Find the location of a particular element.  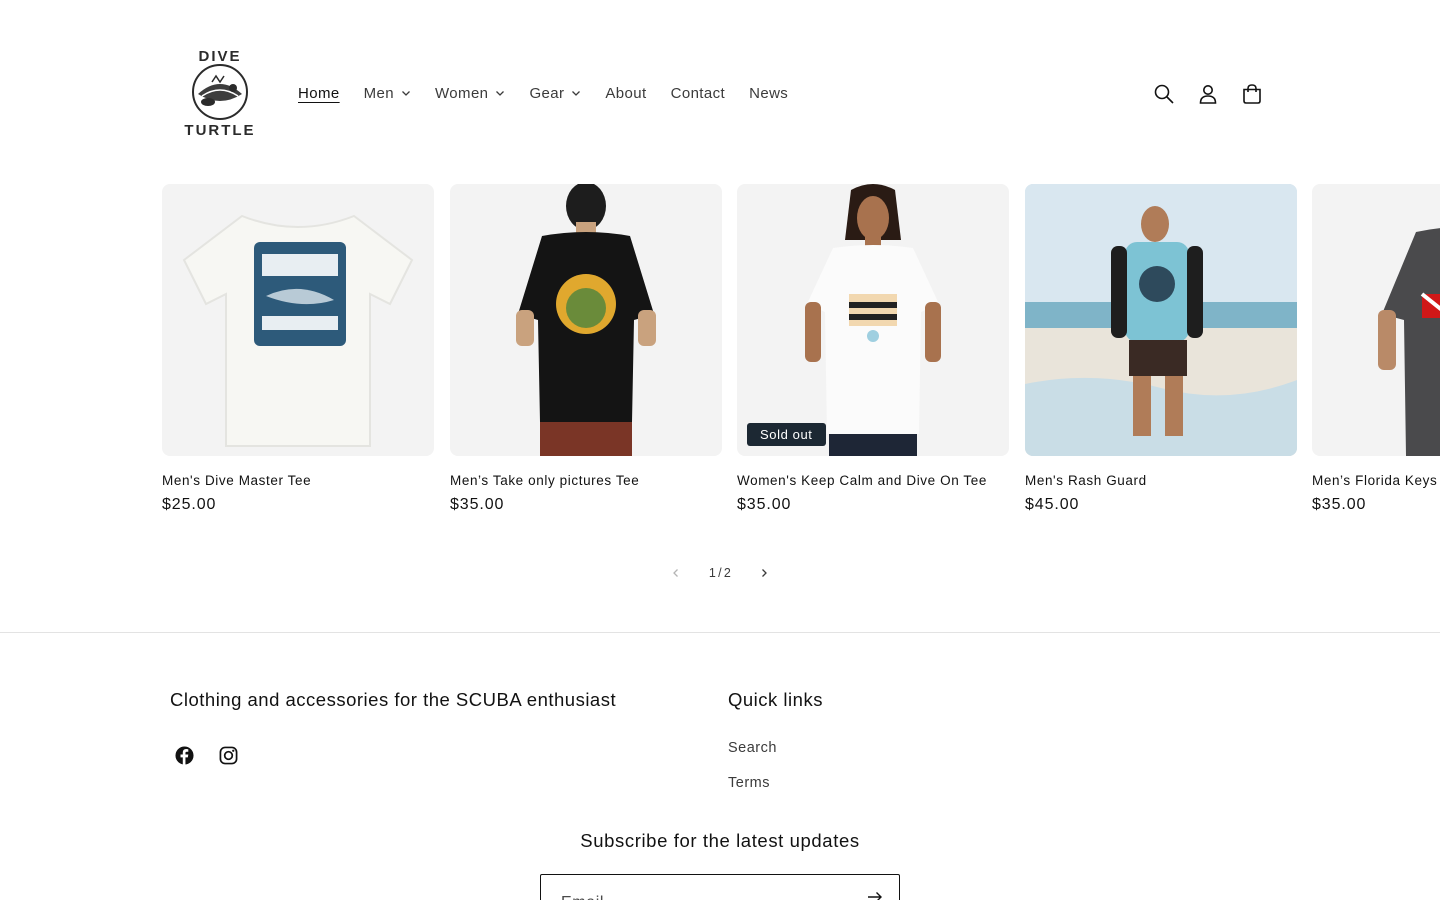

model-front-tshirt-image is located at coordinates (873, 320).